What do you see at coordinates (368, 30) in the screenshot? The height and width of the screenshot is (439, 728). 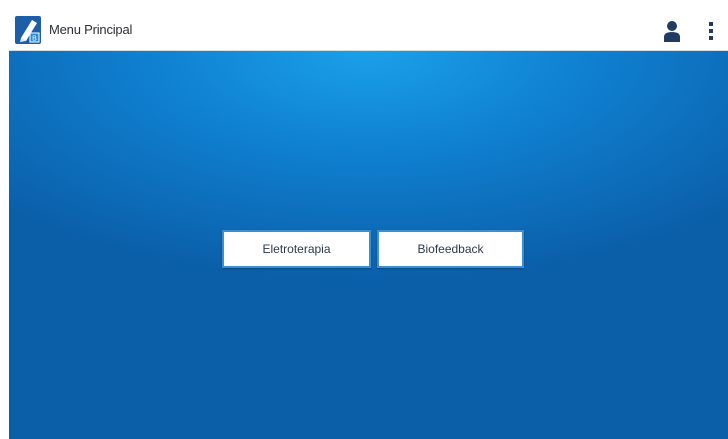 I see `app-bar: B Menu Principal` at bounding box center [368, 30].